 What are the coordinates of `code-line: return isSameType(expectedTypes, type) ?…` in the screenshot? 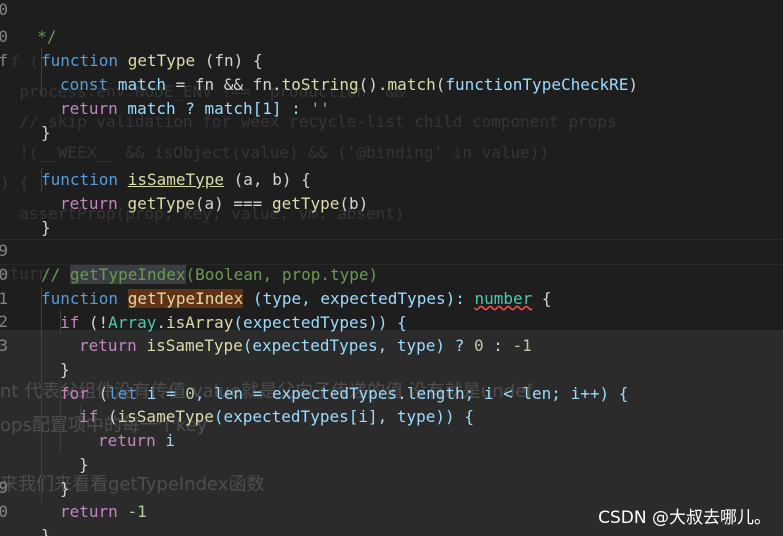 It's located at (391, 332).